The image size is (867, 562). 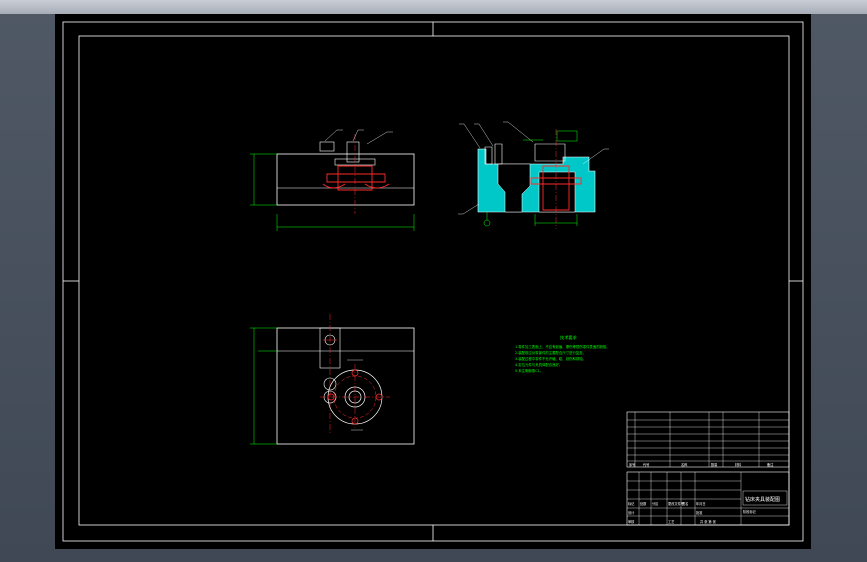 What do you see at coordinates (714, 464) in the screenshot?
I see `header-qty: 数量` at bounding box center [714, 464].